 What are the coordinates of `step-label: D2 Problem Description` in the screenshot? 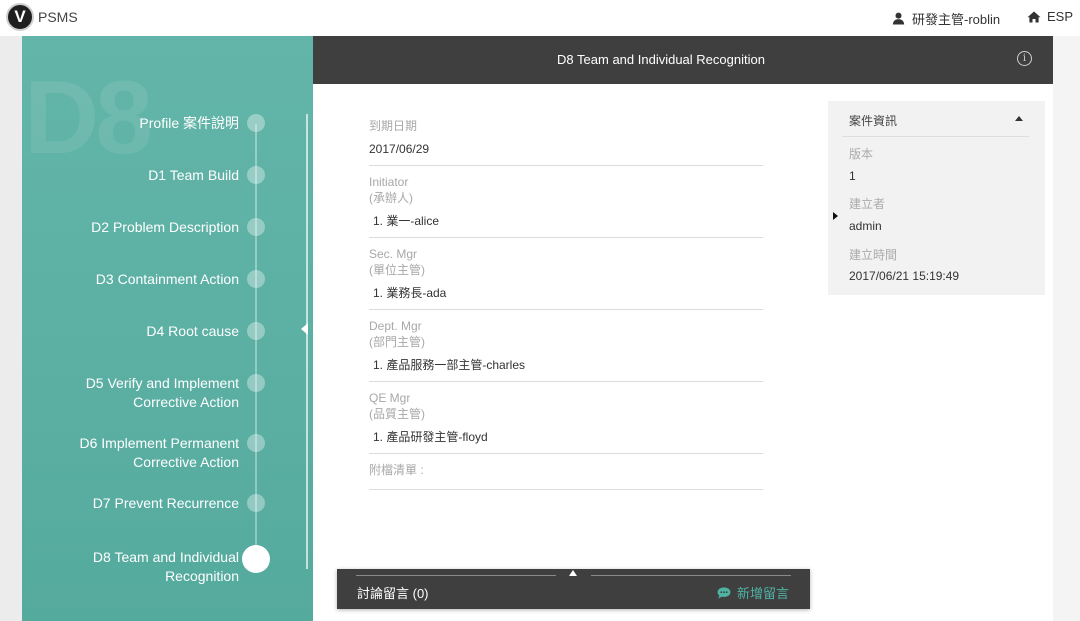 It's located at (165, 227).